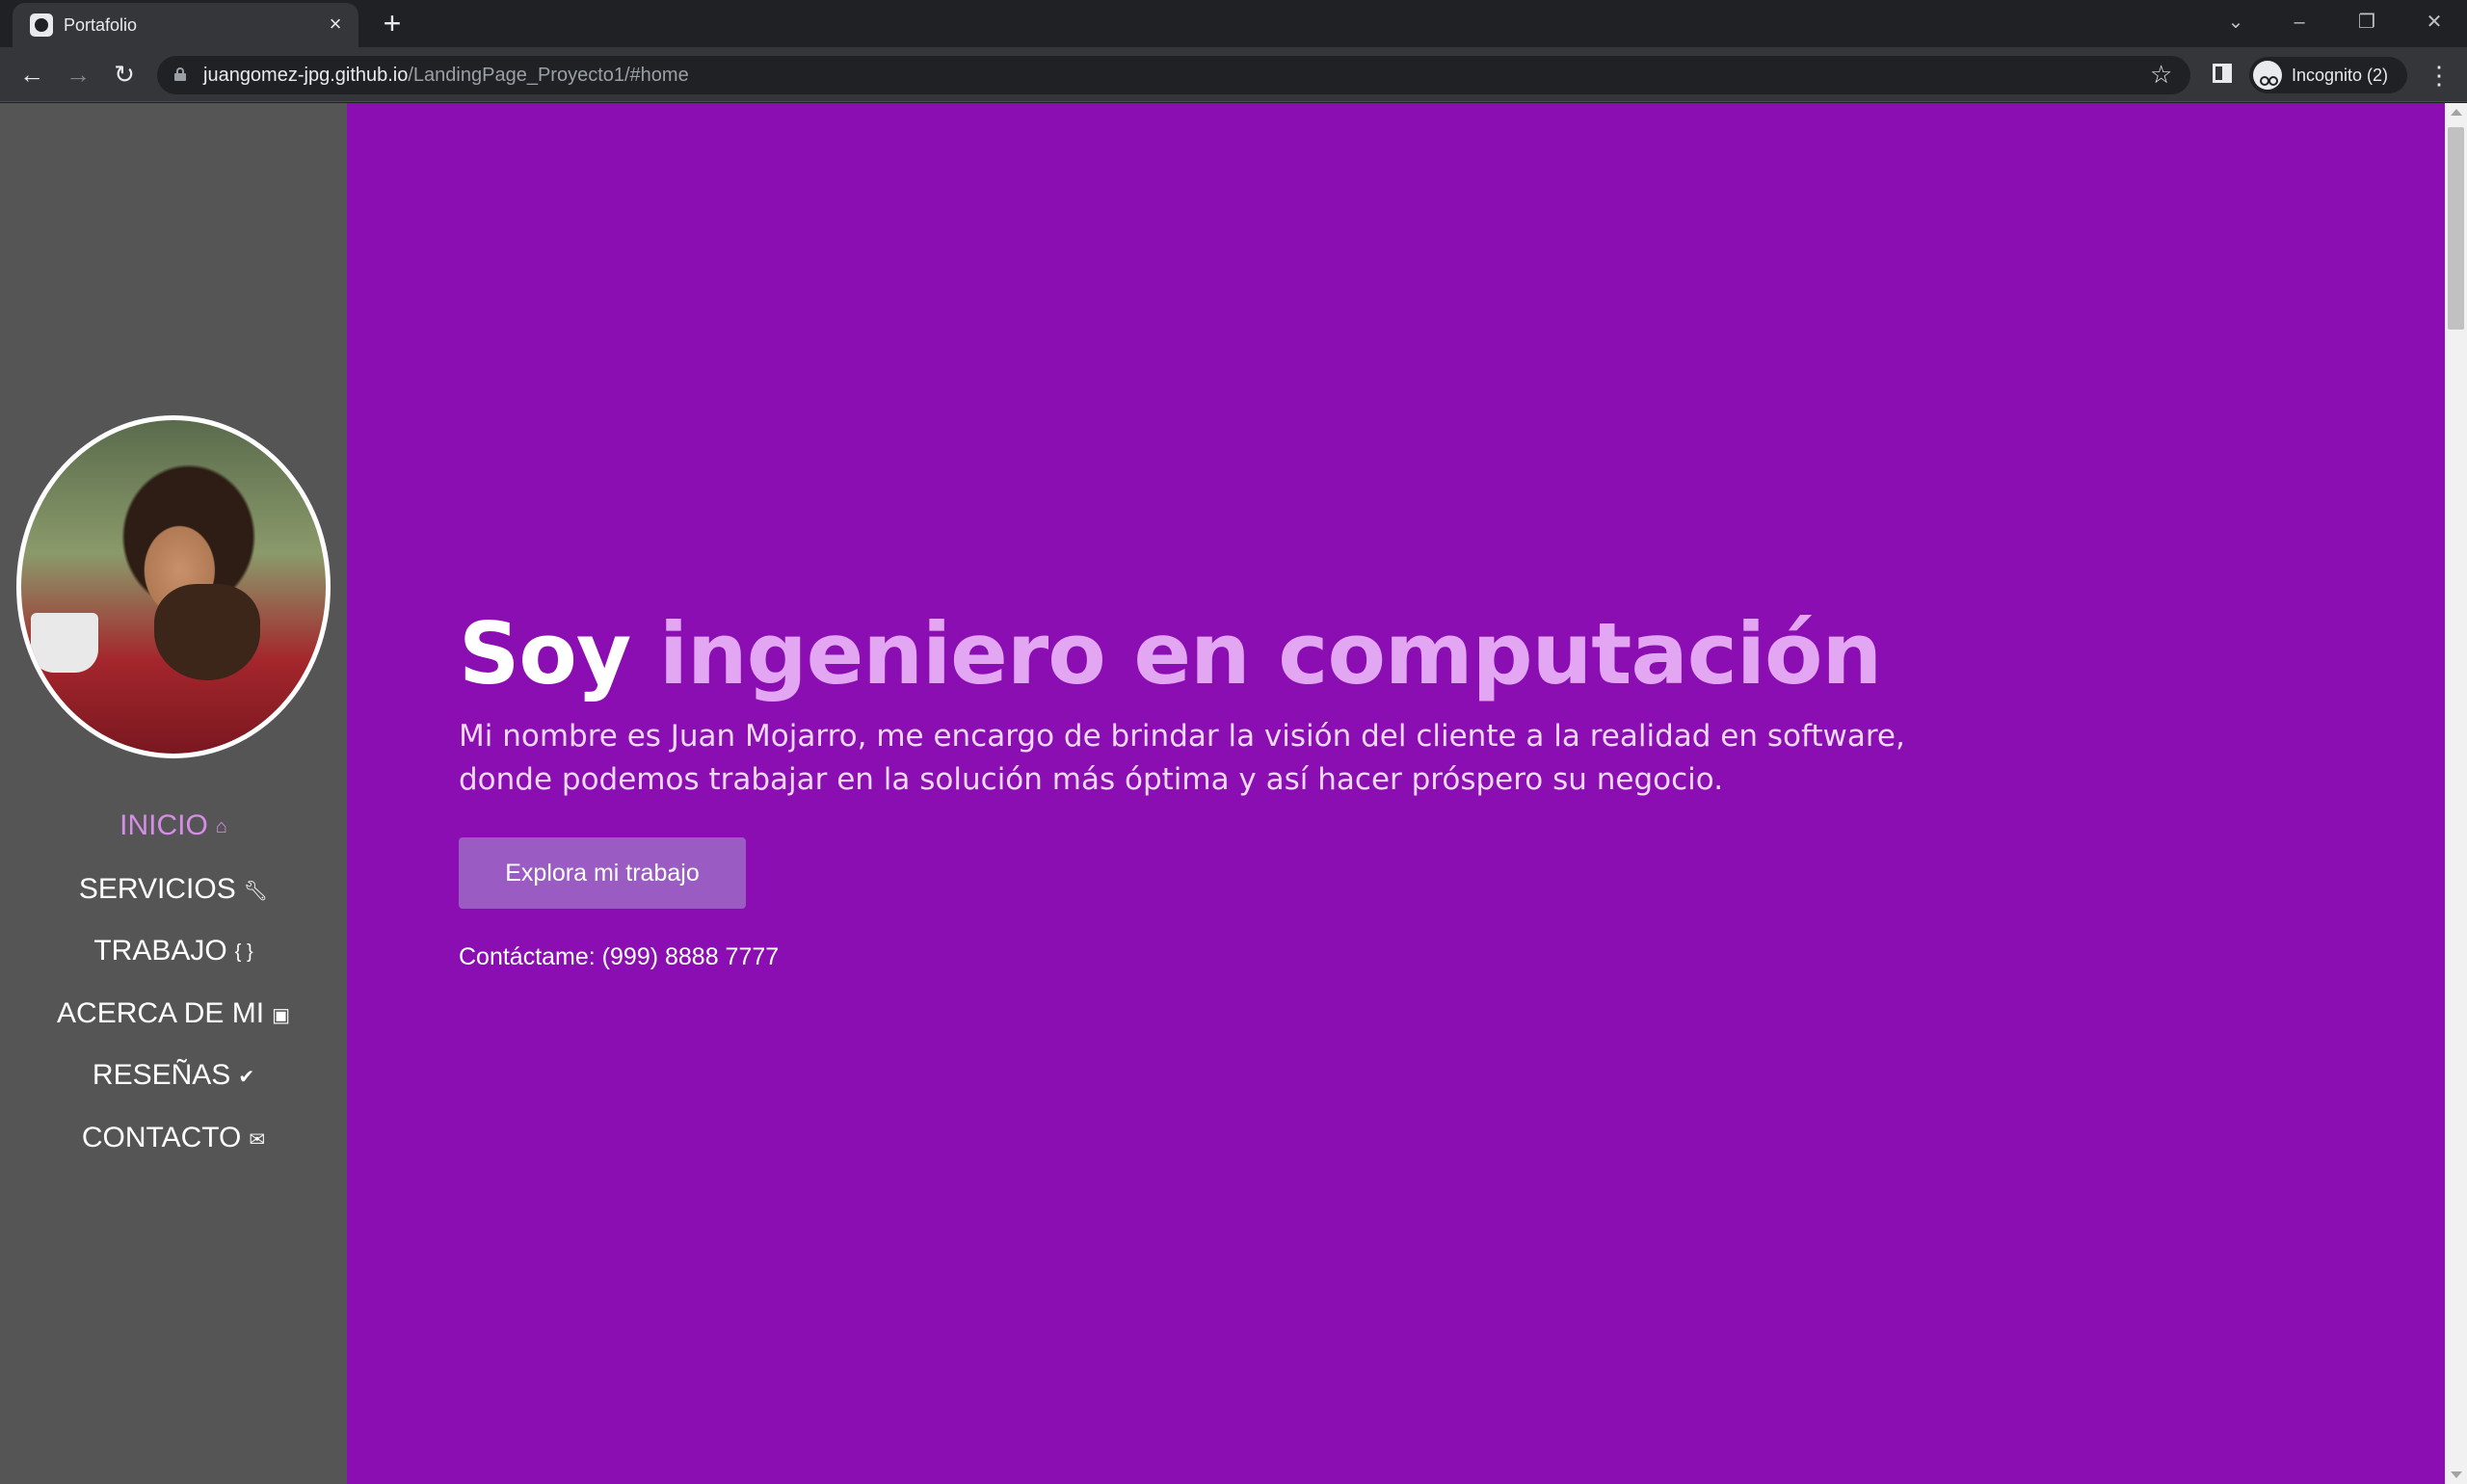  I want to click on minimize-button: –, so click(2299, 22).